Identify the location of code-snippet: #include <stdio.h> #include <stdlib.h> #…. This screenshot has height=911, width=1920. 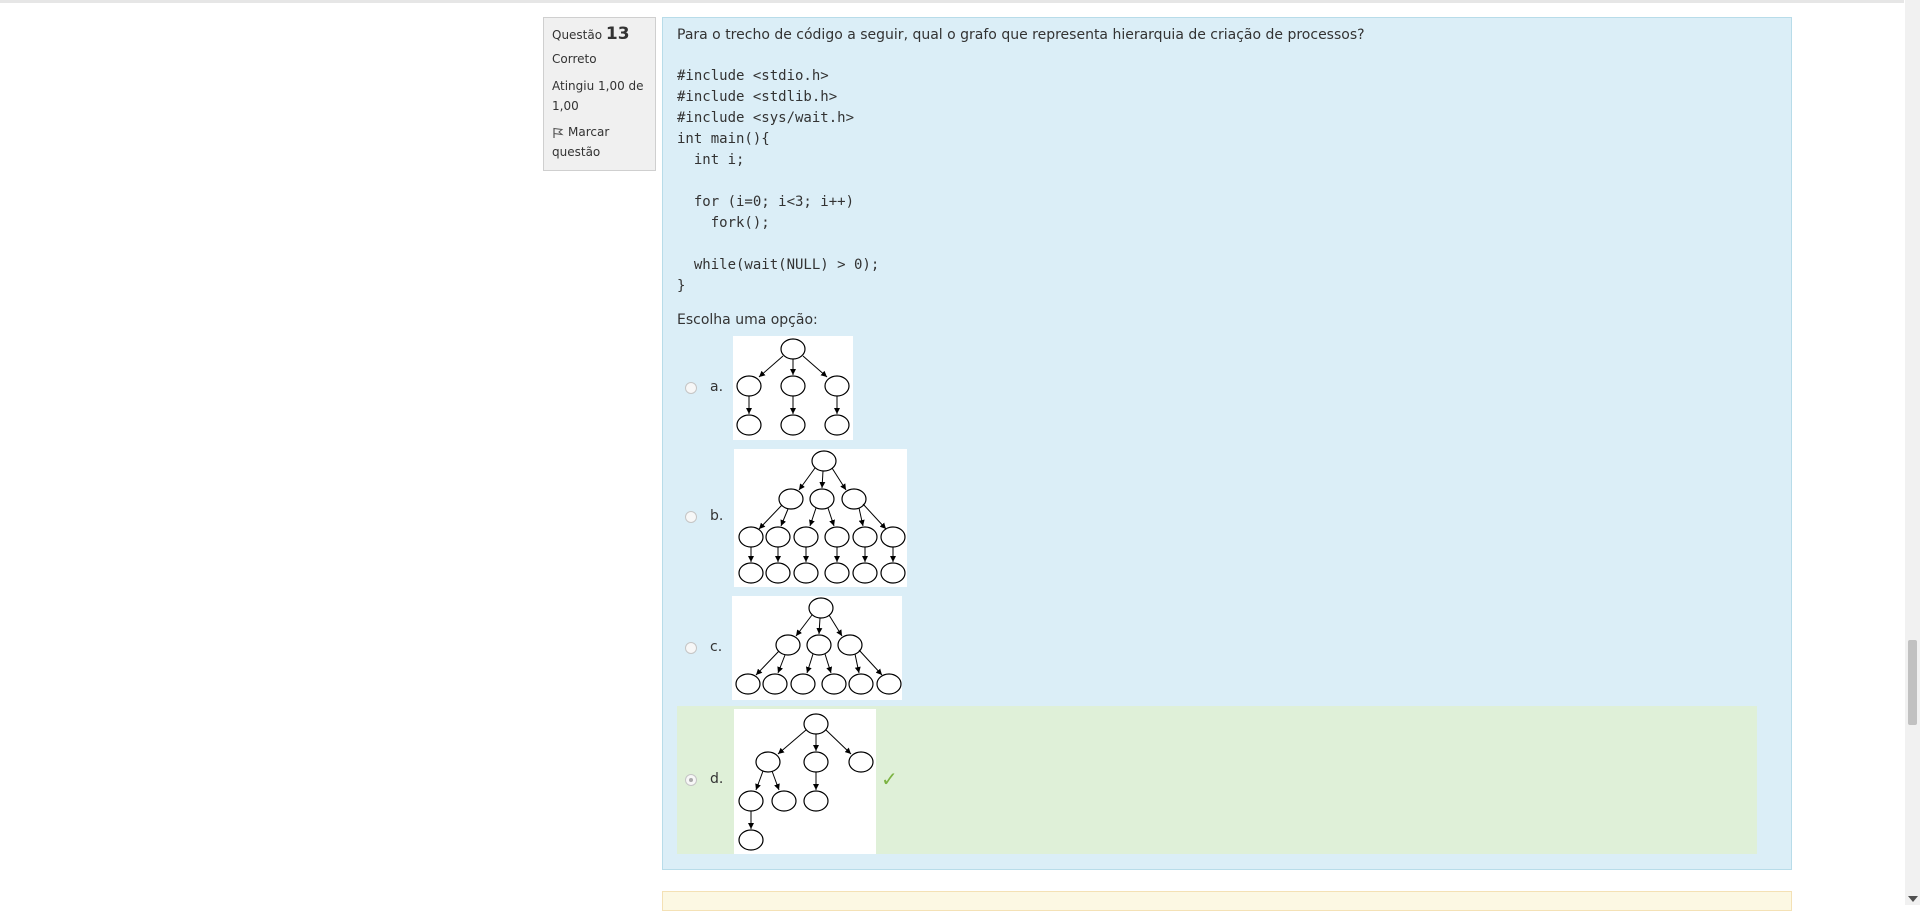
(778, 181).